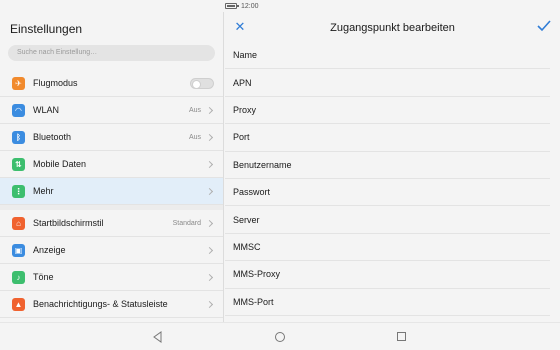 The width and height of the screenshot is (560, 350). Describe the element at coordinates (43, 191) in the screenshot. I see `settings-item-label: Mehr` at that location.